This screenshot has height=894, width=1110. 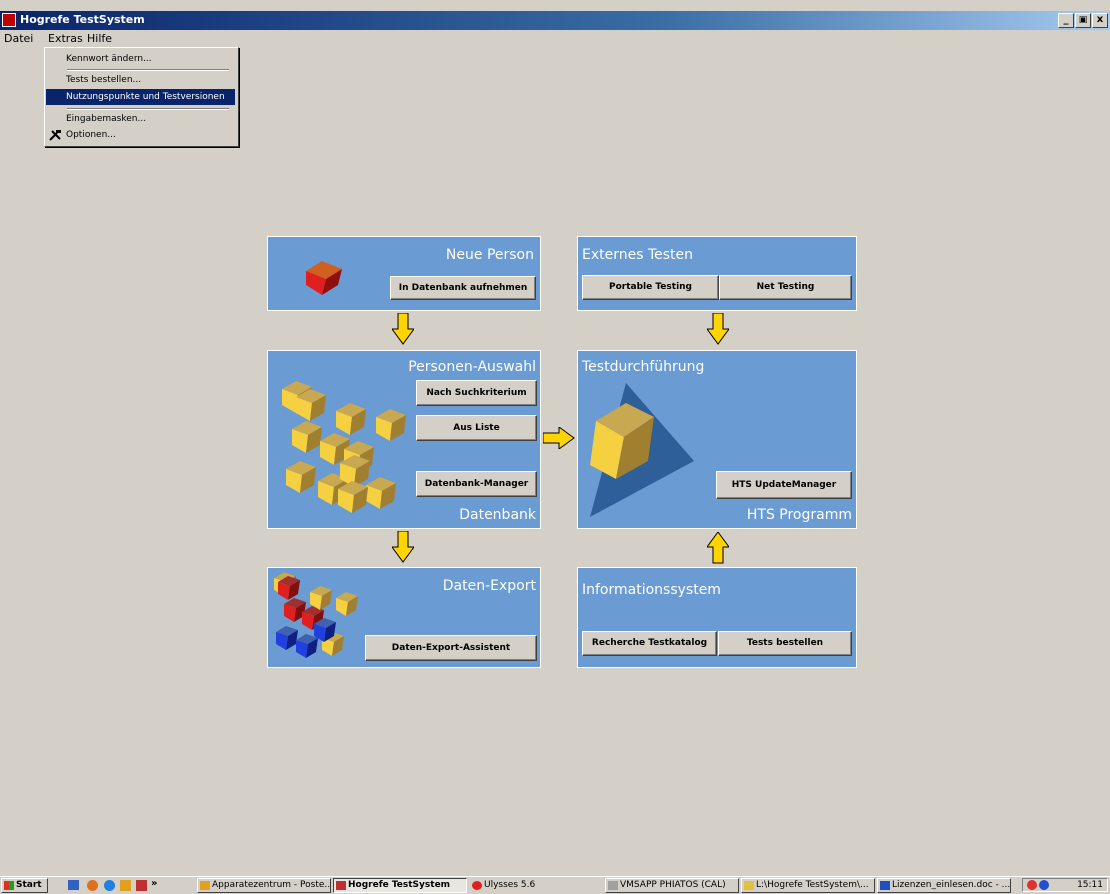 I want to click on hts-updatemanager-button: HTS UpdateManager, so click(x=784, y=485).